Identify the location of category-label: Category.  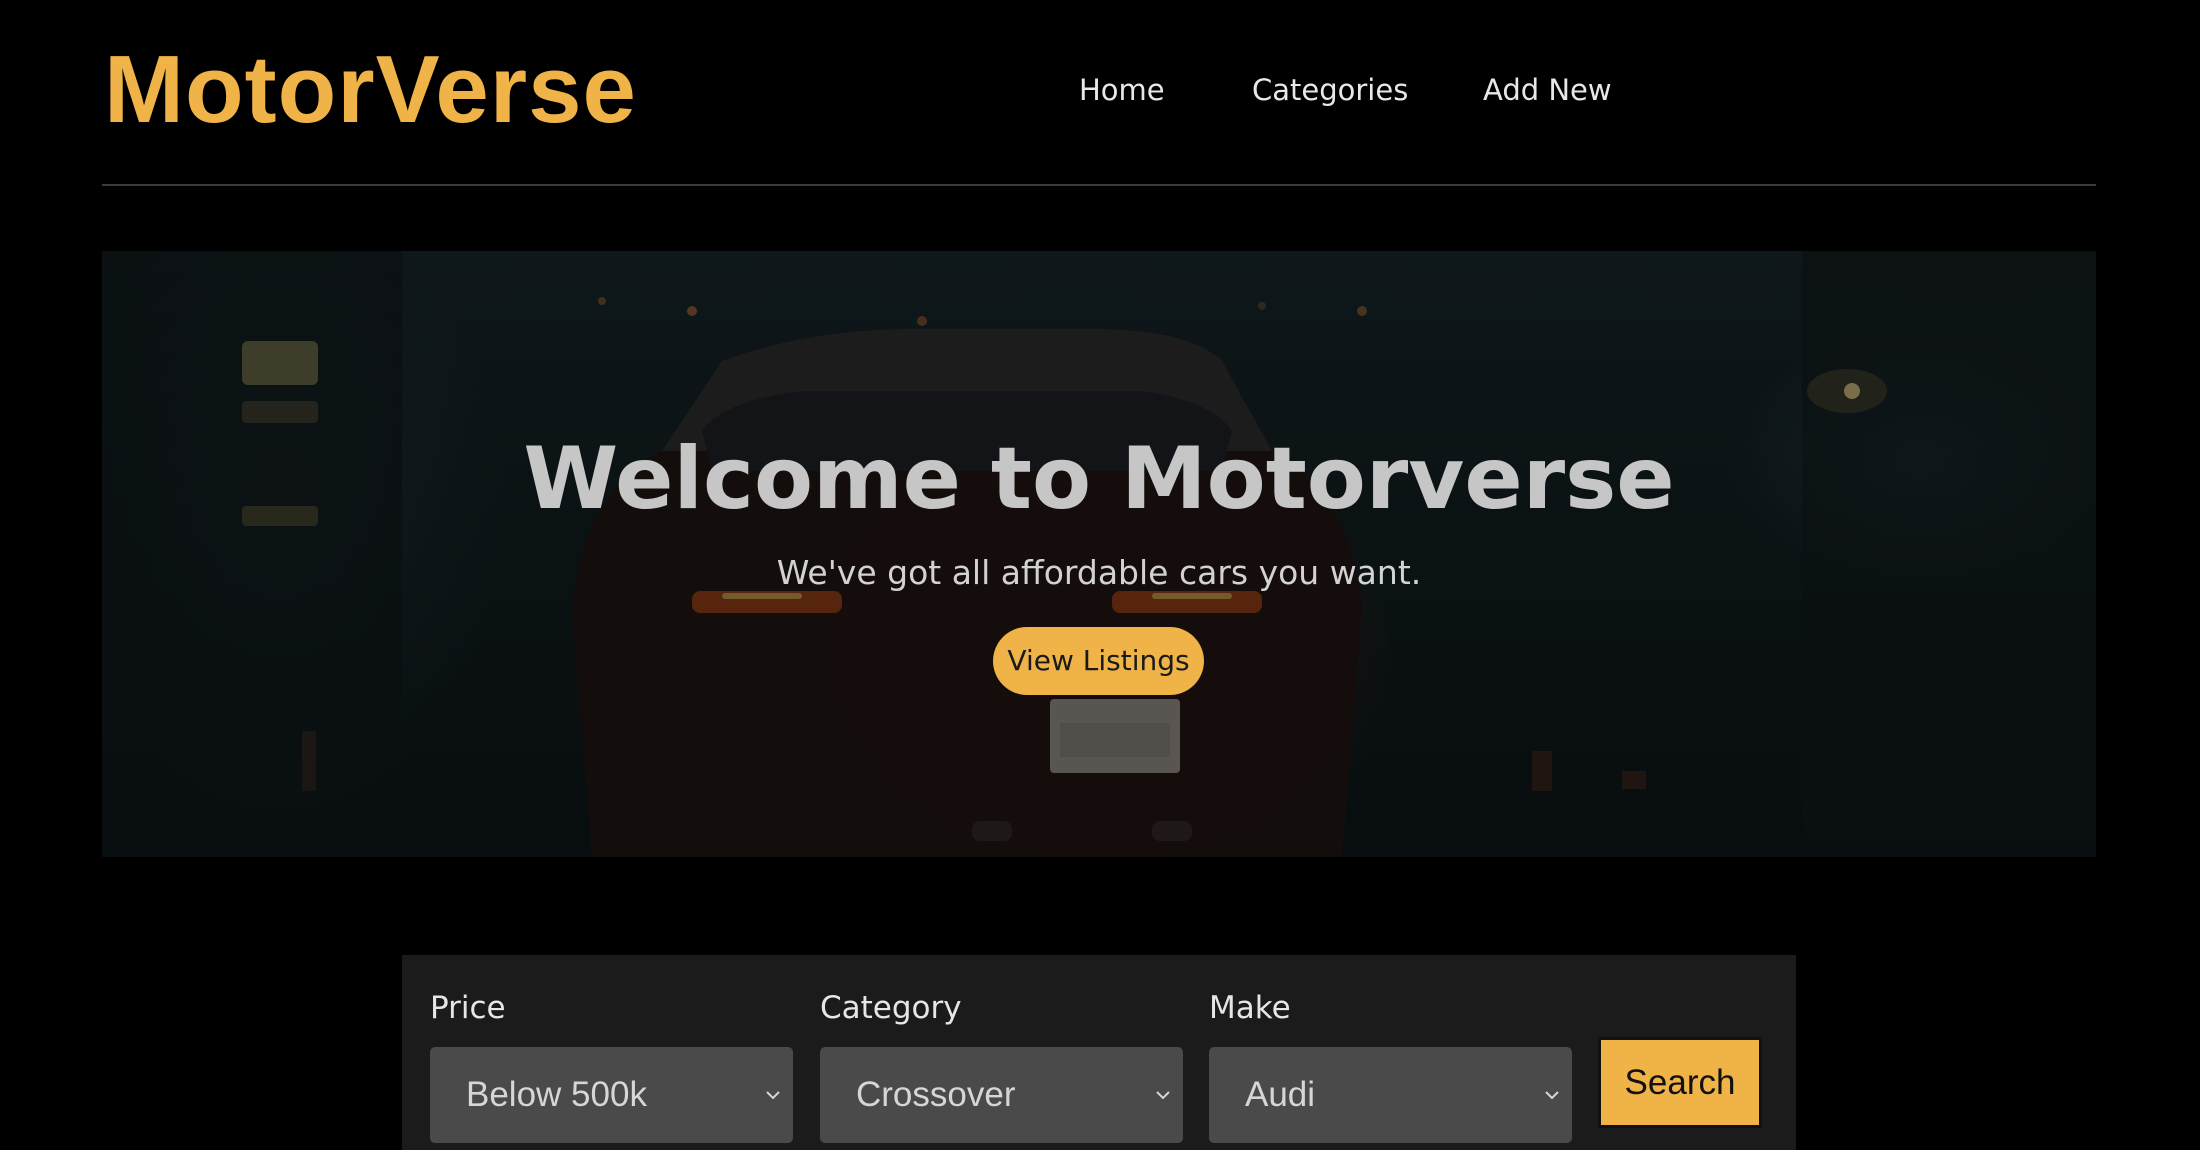
(891, 1008).